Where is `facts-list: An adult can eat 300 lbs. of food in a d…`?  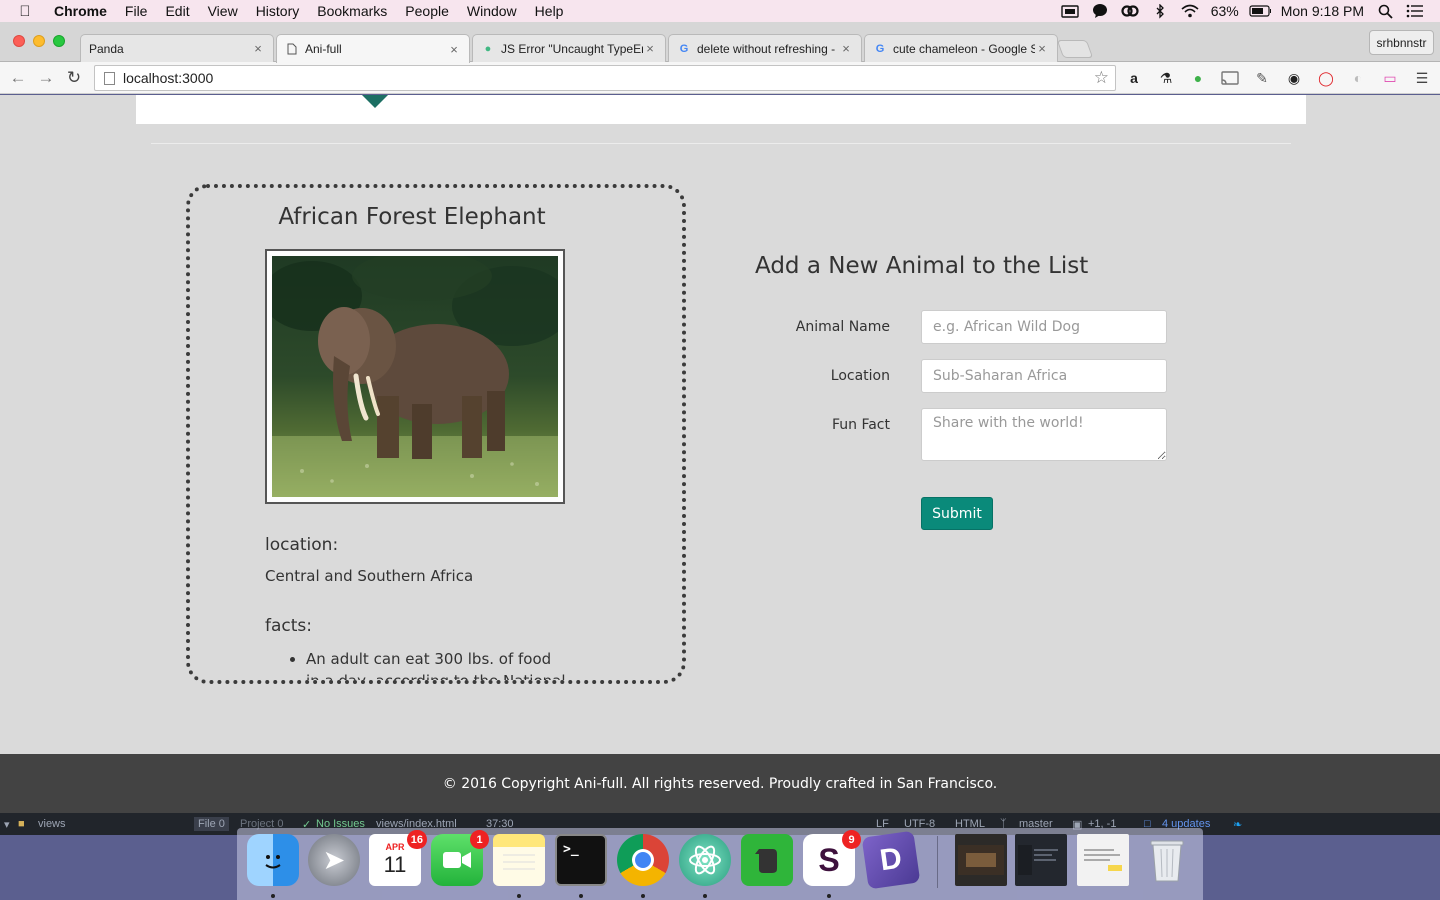
facts-list: An adult can eat 300 lbs. of food in a d… is located at coordinates (428, 664).